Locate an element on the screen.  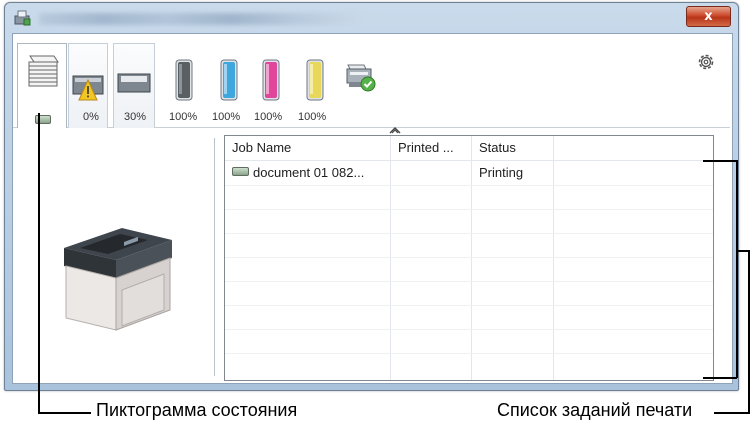
printer-image is located at coordinates (118, 279).